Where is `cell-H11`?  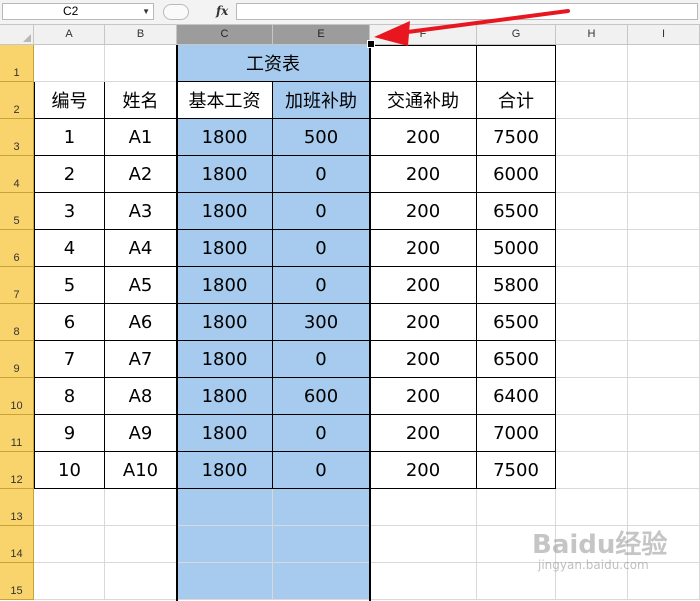 cell-H11 is located at coordinates (592, 433).